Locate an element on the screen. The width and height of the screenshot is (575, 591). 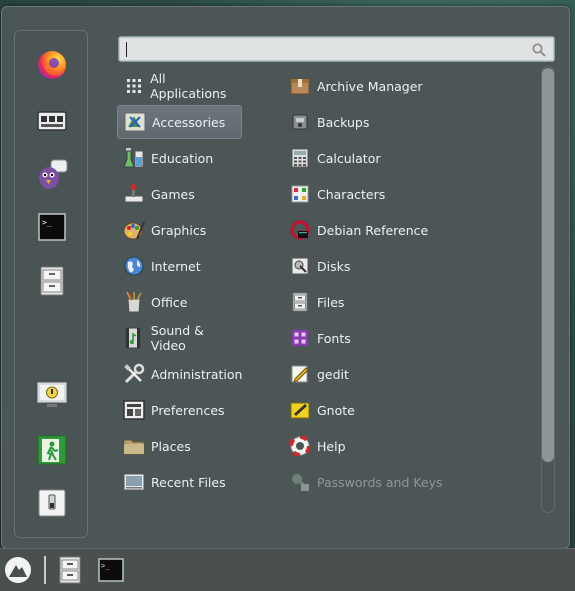
preferences-icon is located at coordinates (134, 410).